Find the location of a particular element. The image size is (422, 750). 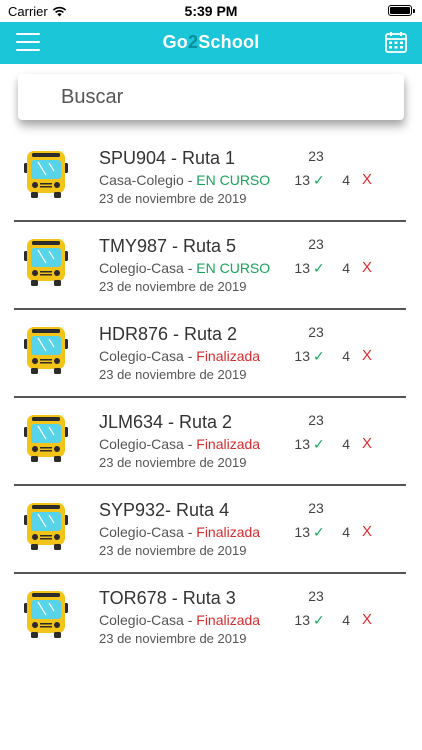

search-input is located at coordinates (211, 97).